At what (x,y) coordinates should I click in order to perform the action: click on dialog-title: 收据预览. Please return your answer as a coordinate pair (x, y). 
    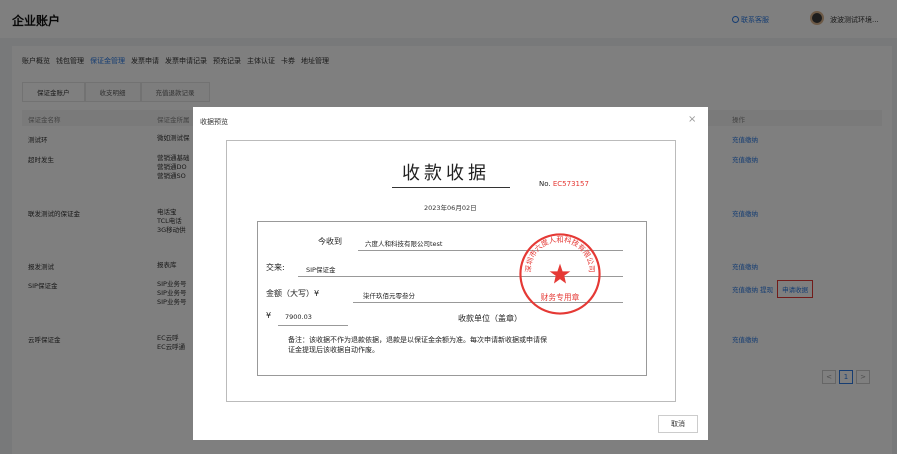
    Looking at the image, I should click on (214, 122).